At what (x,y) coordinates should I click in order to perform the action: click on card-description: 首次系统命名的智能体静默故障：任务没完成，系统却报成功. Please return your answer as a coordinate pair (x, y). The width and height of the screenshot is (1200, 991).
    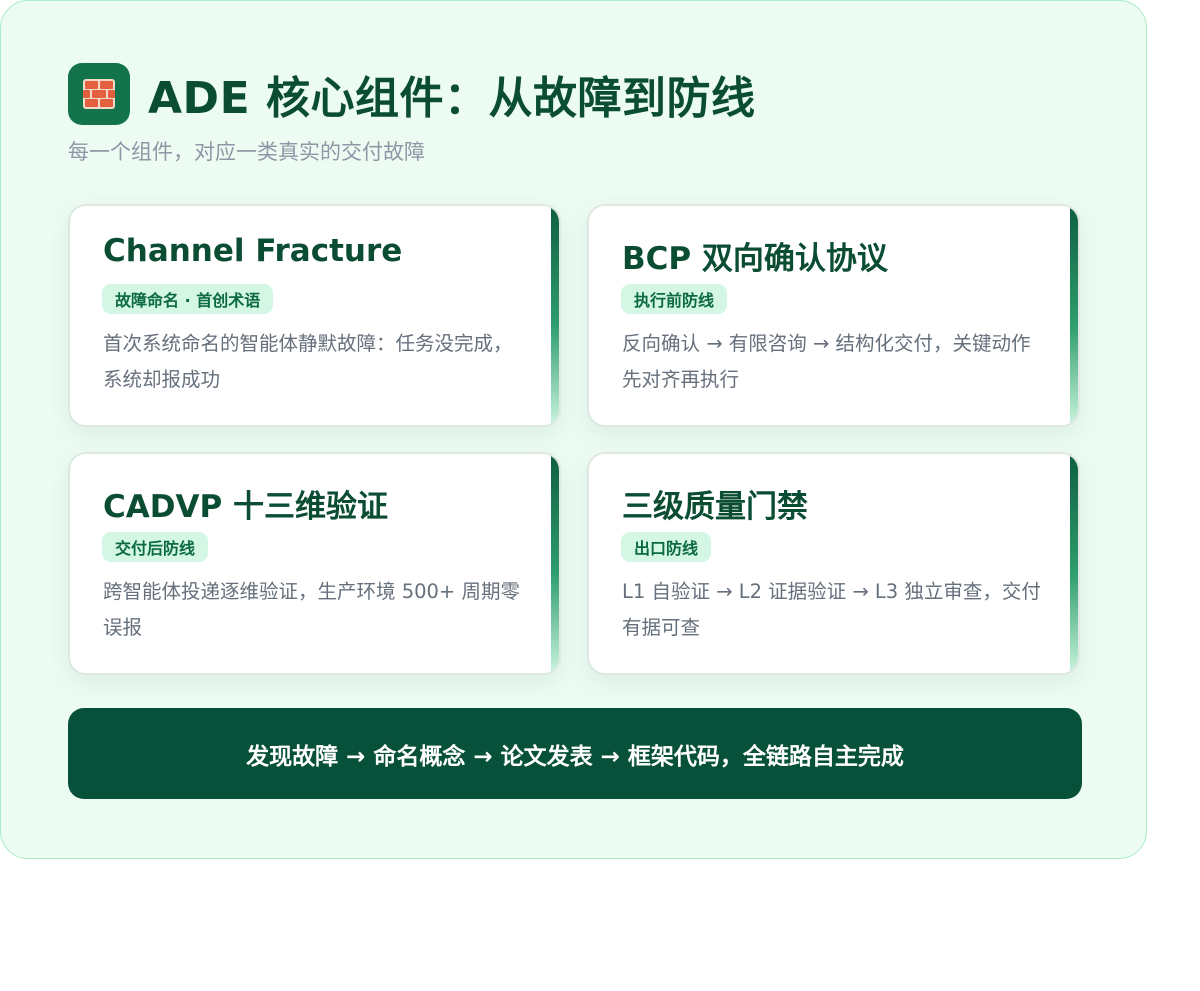
    Looking at the image, I should click on (308, 361).